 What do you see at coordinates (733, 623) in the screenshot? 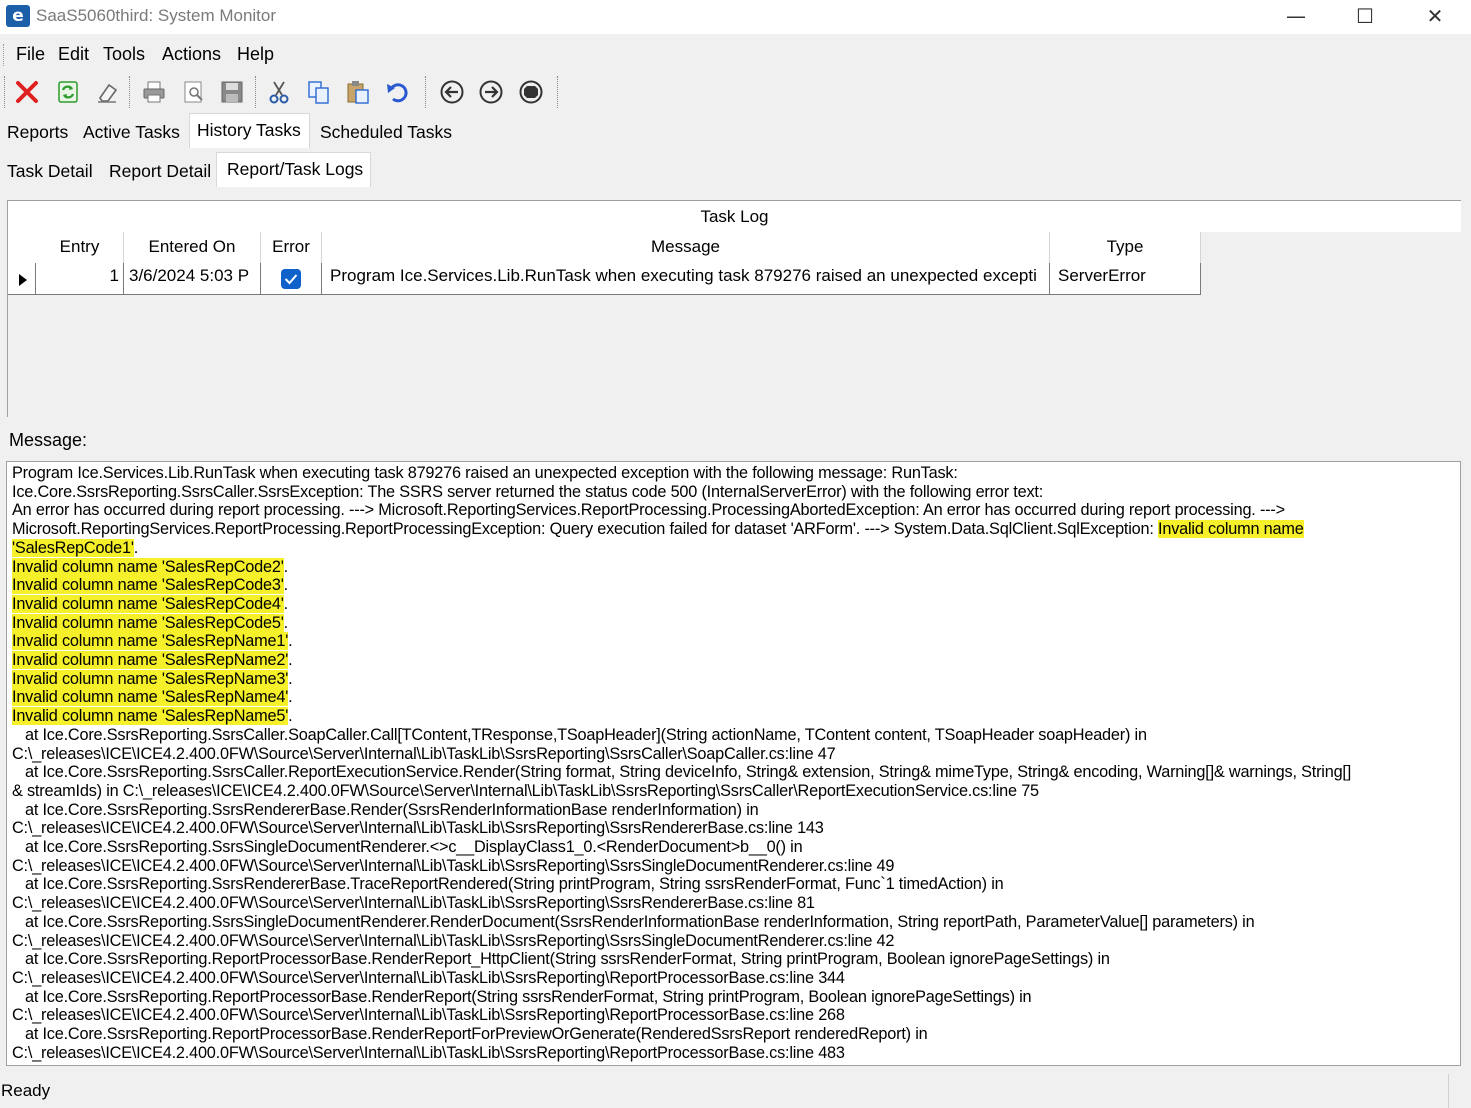
I see `message-line: Invalid column name 'SalesRepCode5'.` at bounding box center [733, 623].